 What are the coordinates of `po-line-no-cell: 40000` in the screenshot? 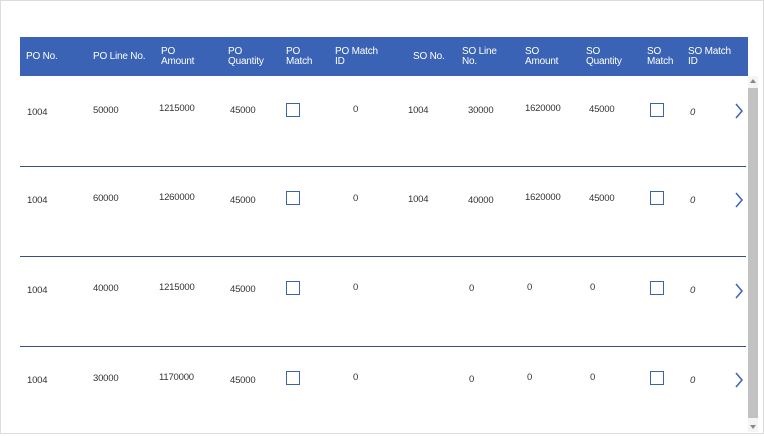 It's located at (106, 288).